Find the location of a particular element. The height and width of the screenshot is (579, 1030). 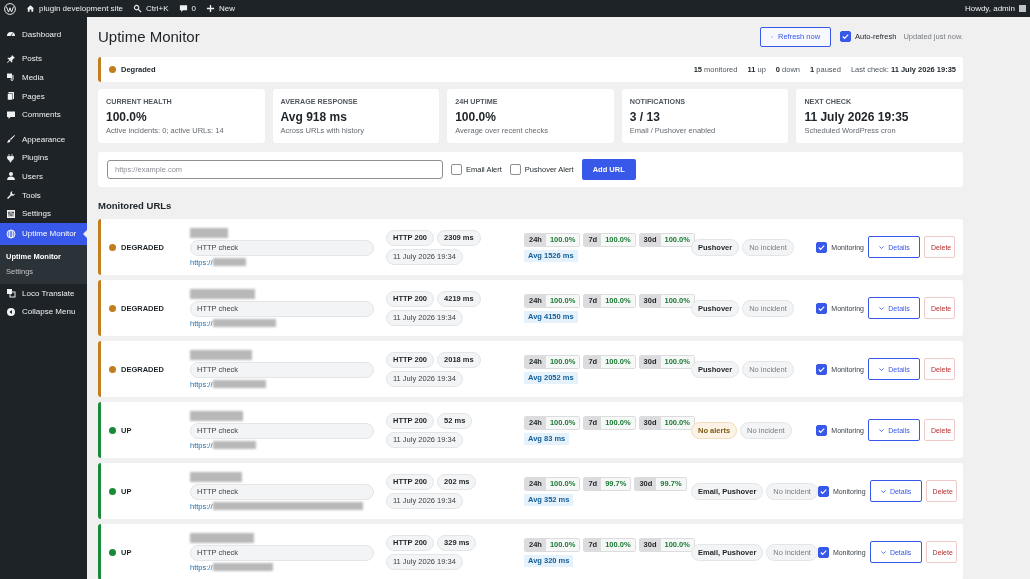

media-icon is located at coordinates (11, 77).